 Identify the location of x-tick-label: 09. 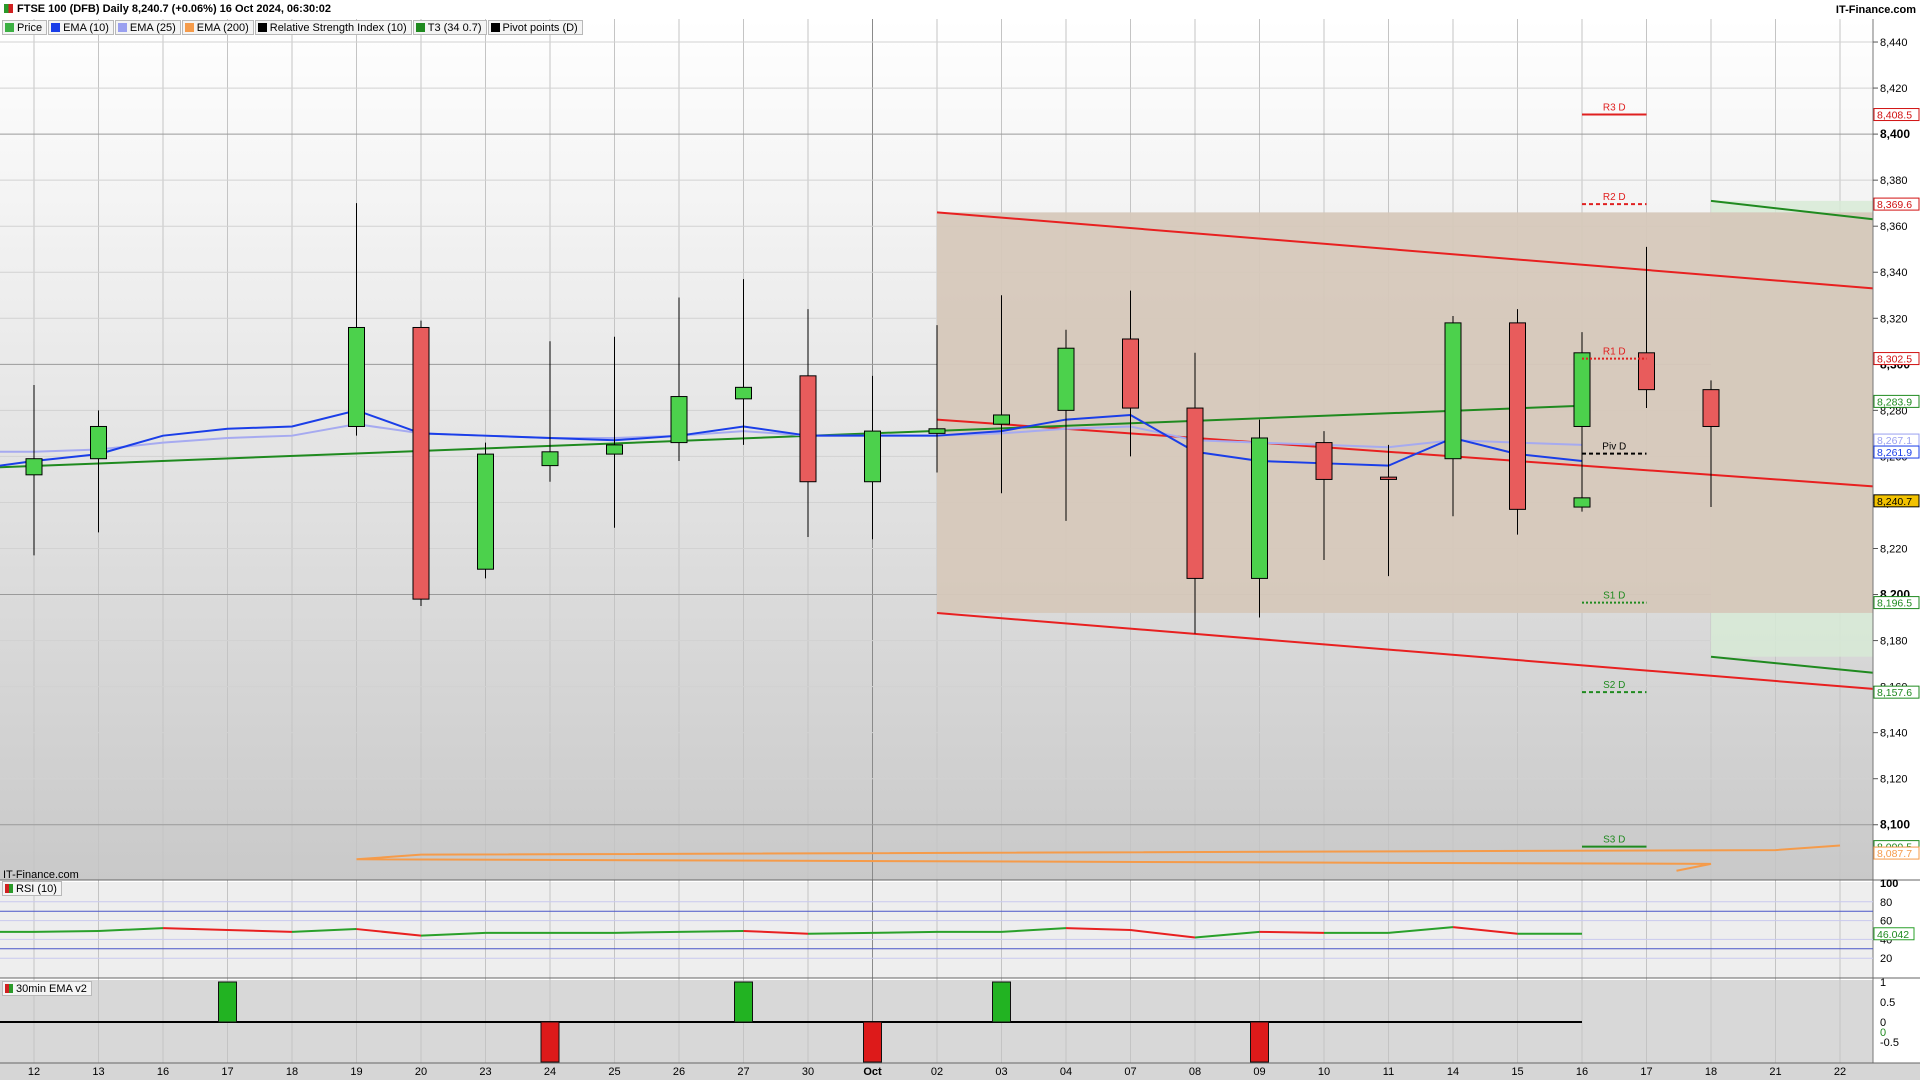
(1259, 1072).